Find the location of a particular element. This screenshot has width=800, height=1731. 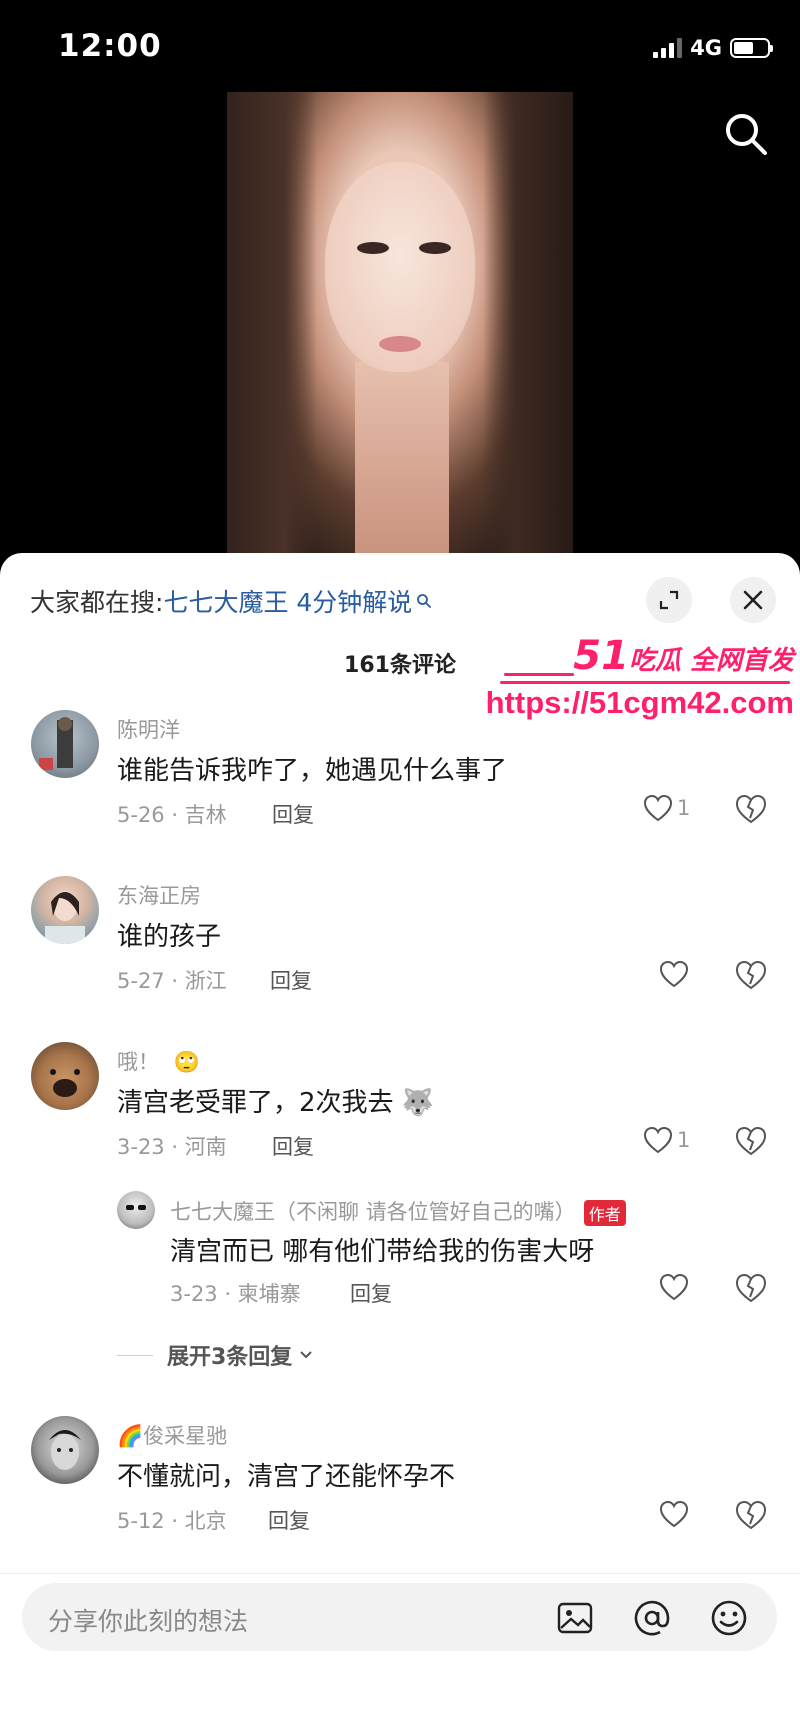

status-time: 12:00 is located at coordinates (110, 46).